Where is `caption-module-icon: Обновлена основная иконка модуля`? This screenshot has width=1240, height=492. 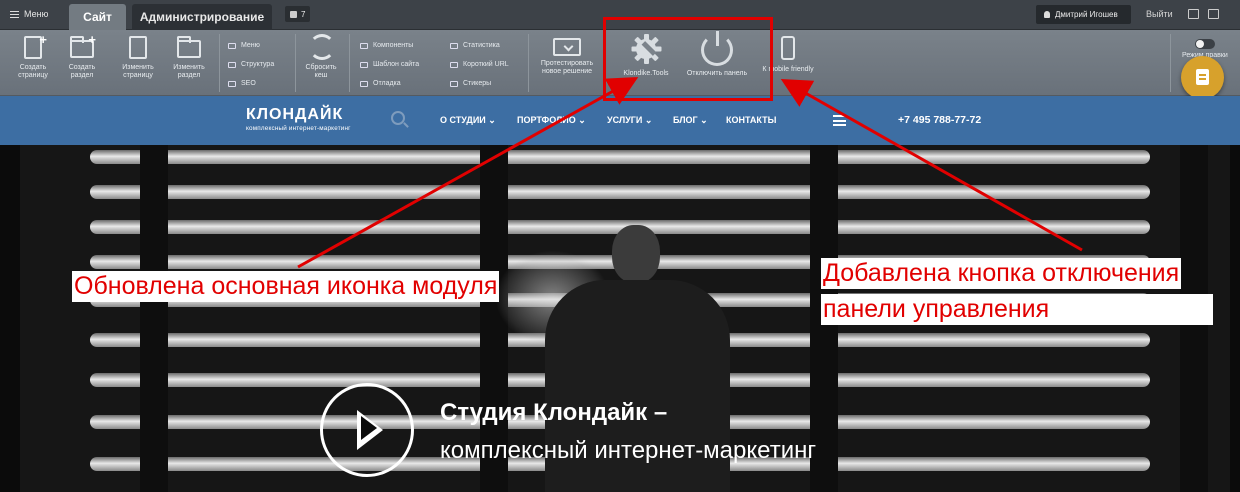 caption-module-icon: Обновлена основная иконка модуля is located at coordinates (286, 286).